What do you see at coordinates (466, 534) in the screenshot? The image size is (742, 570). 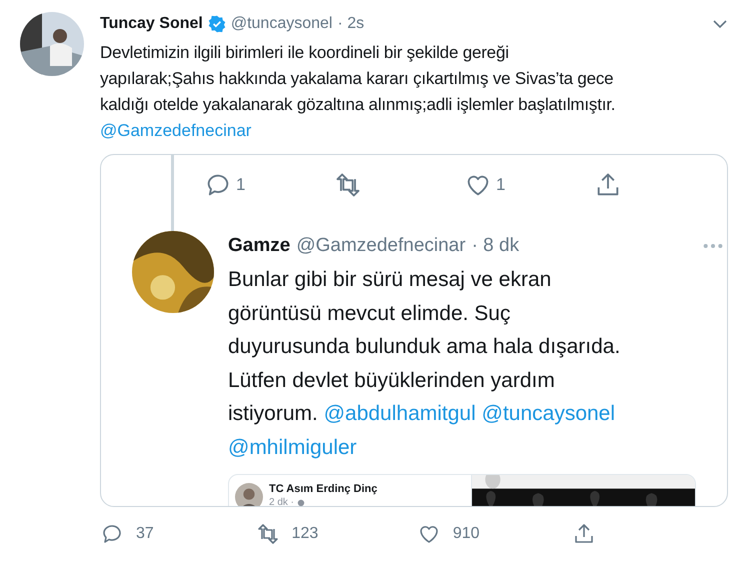 I see `like-count: 910` at bounding box center [466, 534].